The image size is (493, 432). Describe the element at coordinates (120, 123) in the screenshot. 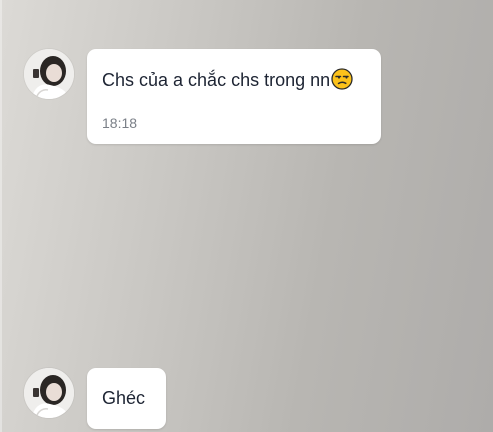

I see `message-timestamp: 18:18` at that location.